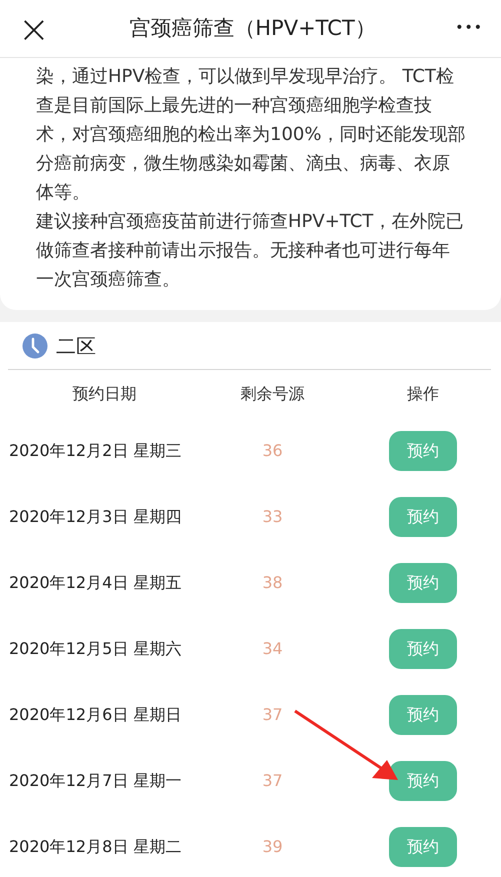 The image size is (501, 877). I want to click on date-text: 2020年12月4日 星期五, so click(95, 582).